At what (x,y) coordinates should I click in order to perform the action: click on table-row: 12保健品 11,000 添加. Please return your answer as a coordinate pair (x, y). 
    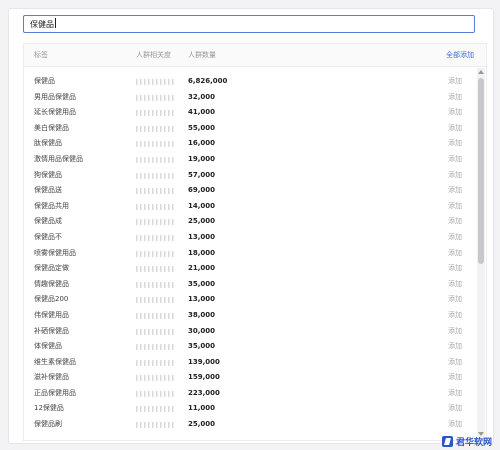
    Looking at the image, I should click on (250, 409).